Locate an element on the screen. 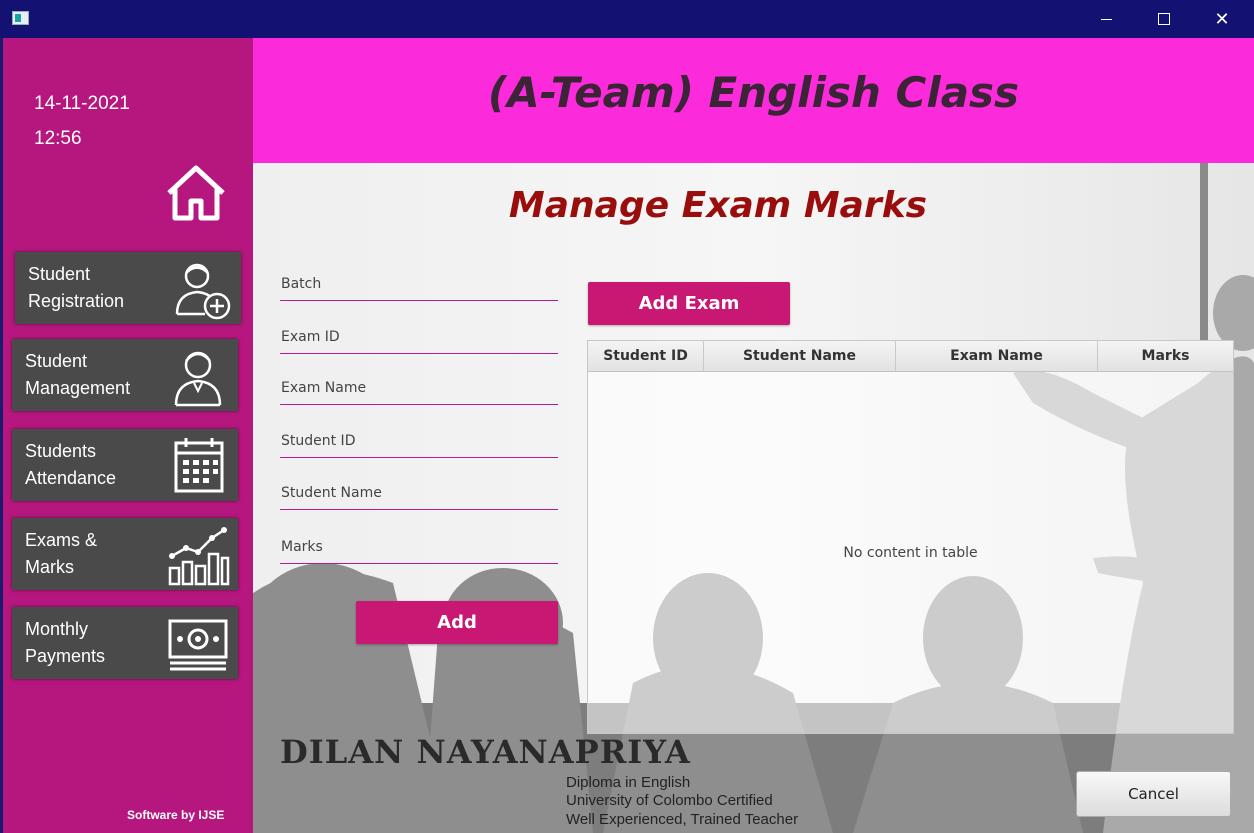 Image resolution: width=1254 pixels, height=833 pixels. nav-exams-marks: Exams & Marks is located at coordinates (125, 554).